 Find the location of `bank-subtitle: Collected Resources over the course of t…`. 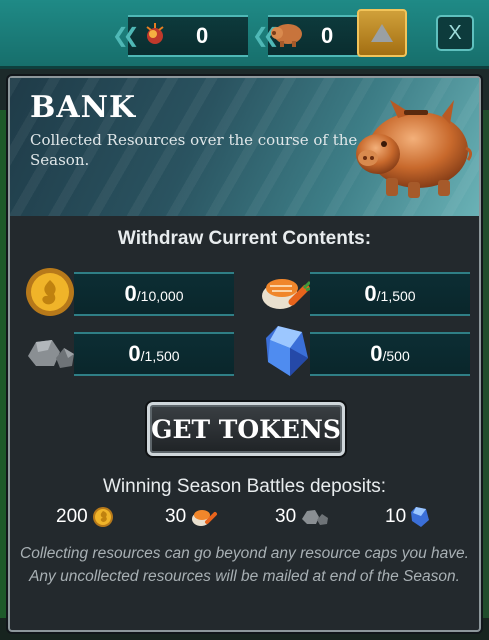

bank-subtitle: Collected Resources over the course of t… is located at coordinates (194, 150).